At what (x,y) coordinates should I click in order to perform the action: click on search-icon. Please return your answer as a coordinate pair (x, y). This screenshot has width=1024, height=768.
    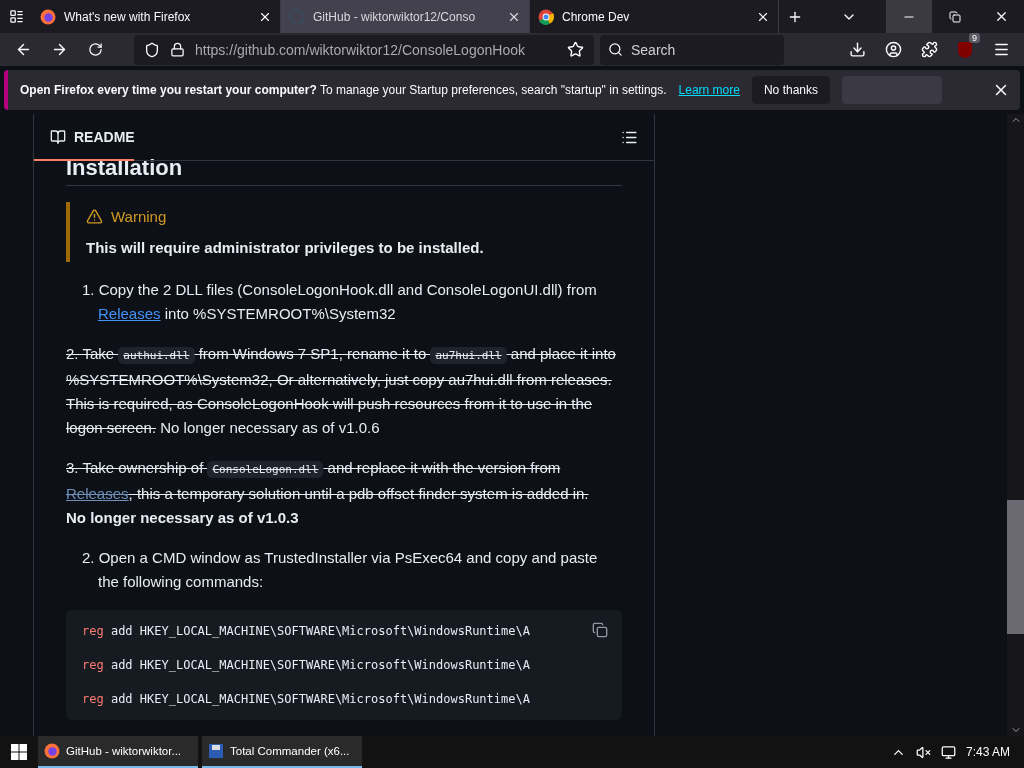
    Looking at the image, I should click on (615, 49).